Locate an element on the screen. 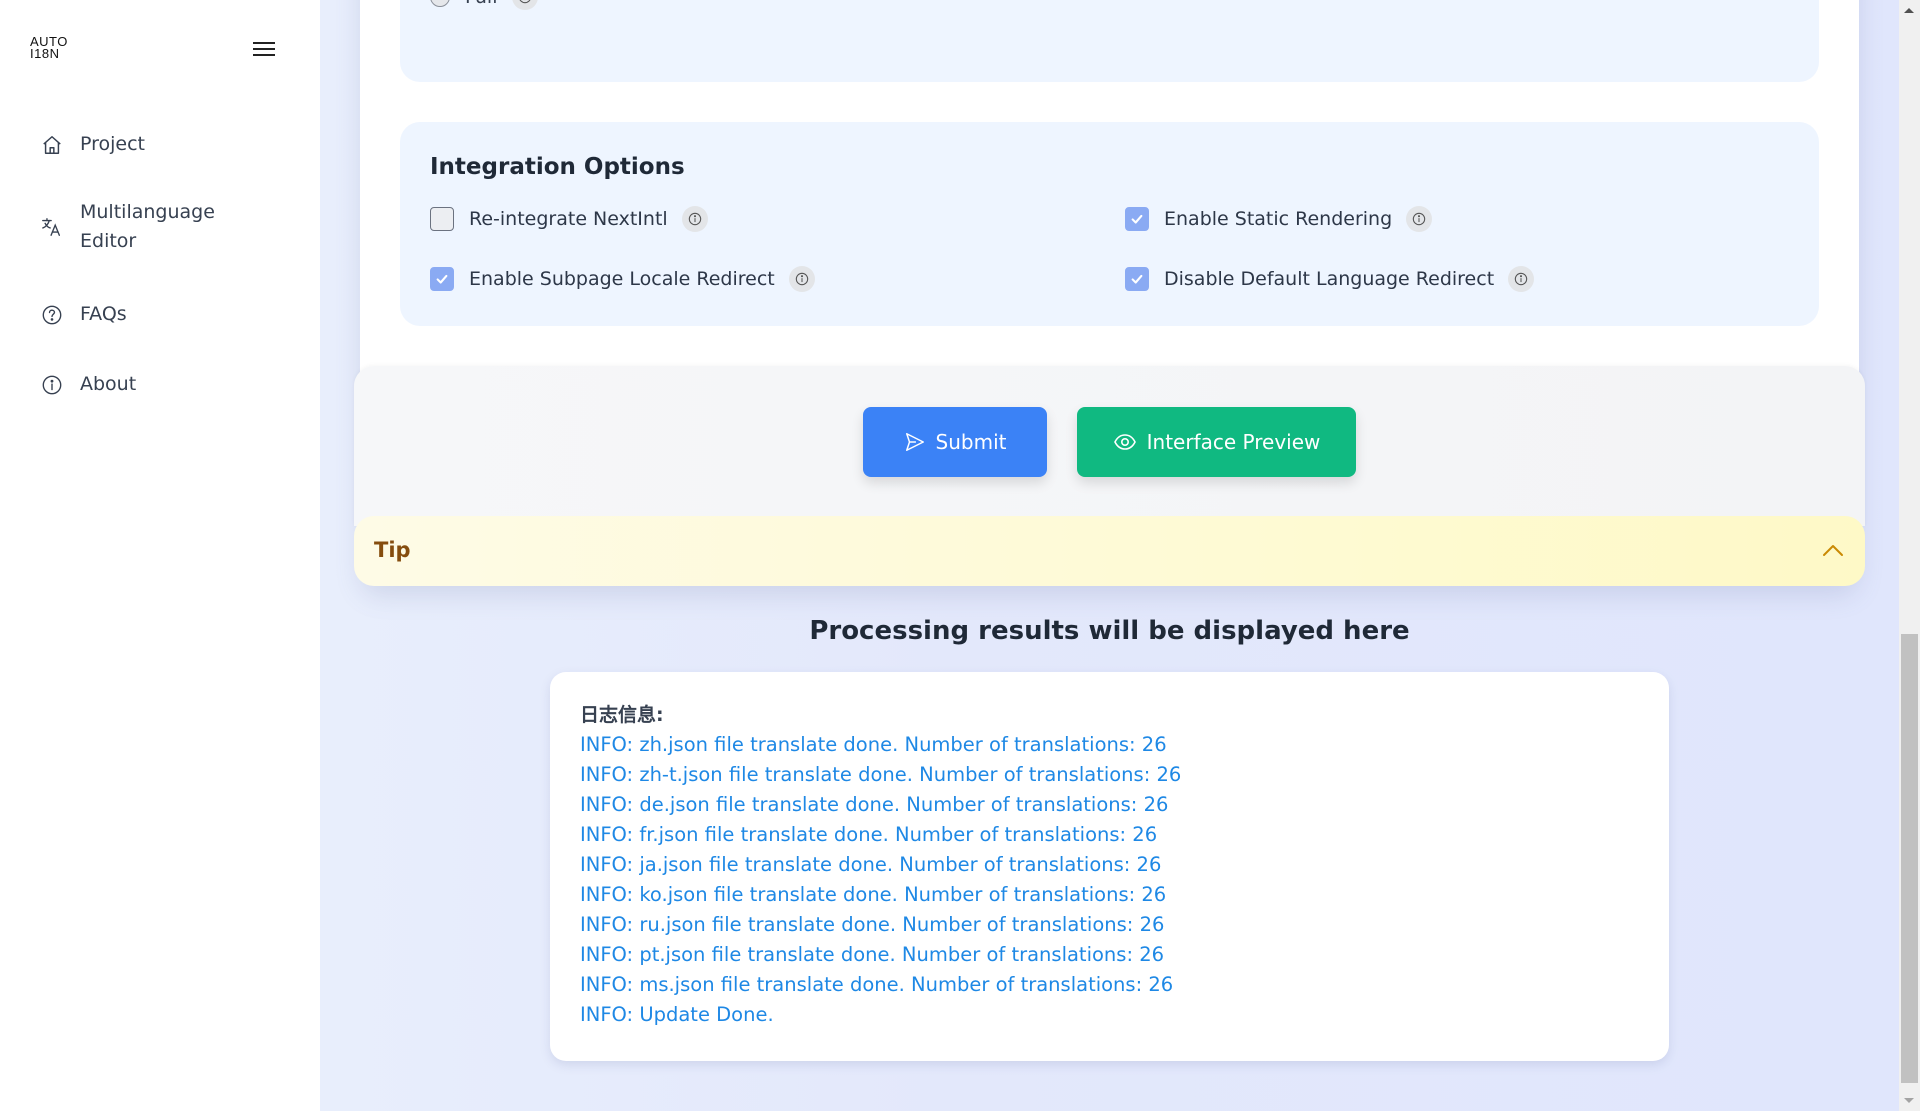 The width and height of the screenshot is (1920, 1111). interface-preview-button: Interface Preview is located at coordinates (1216, 442).